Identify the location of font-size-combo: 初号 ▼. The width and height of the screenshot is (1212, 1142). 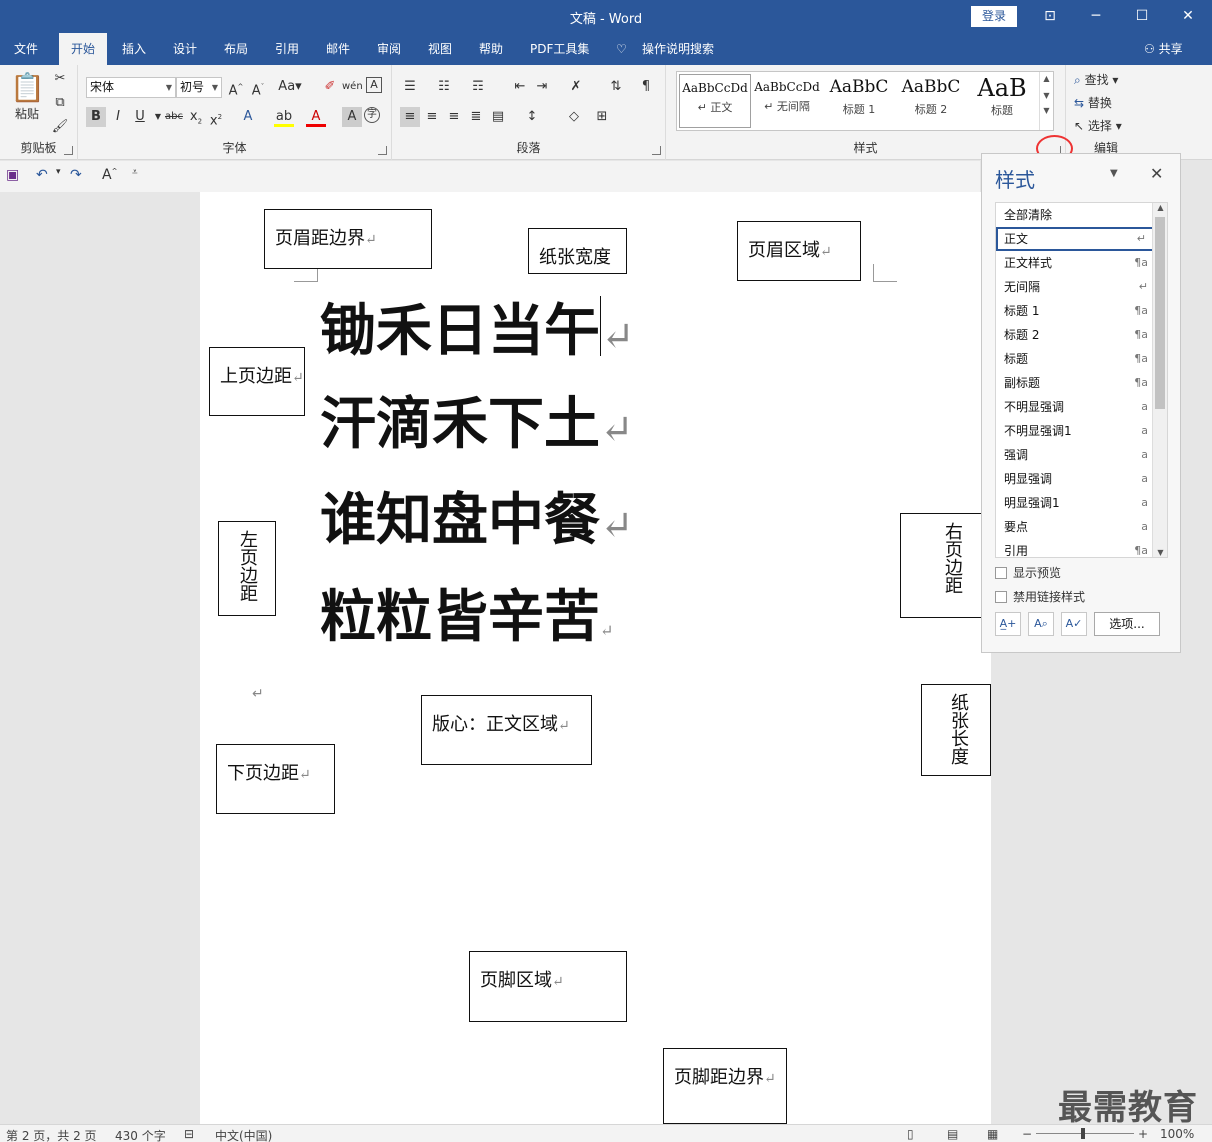
(199, 87).